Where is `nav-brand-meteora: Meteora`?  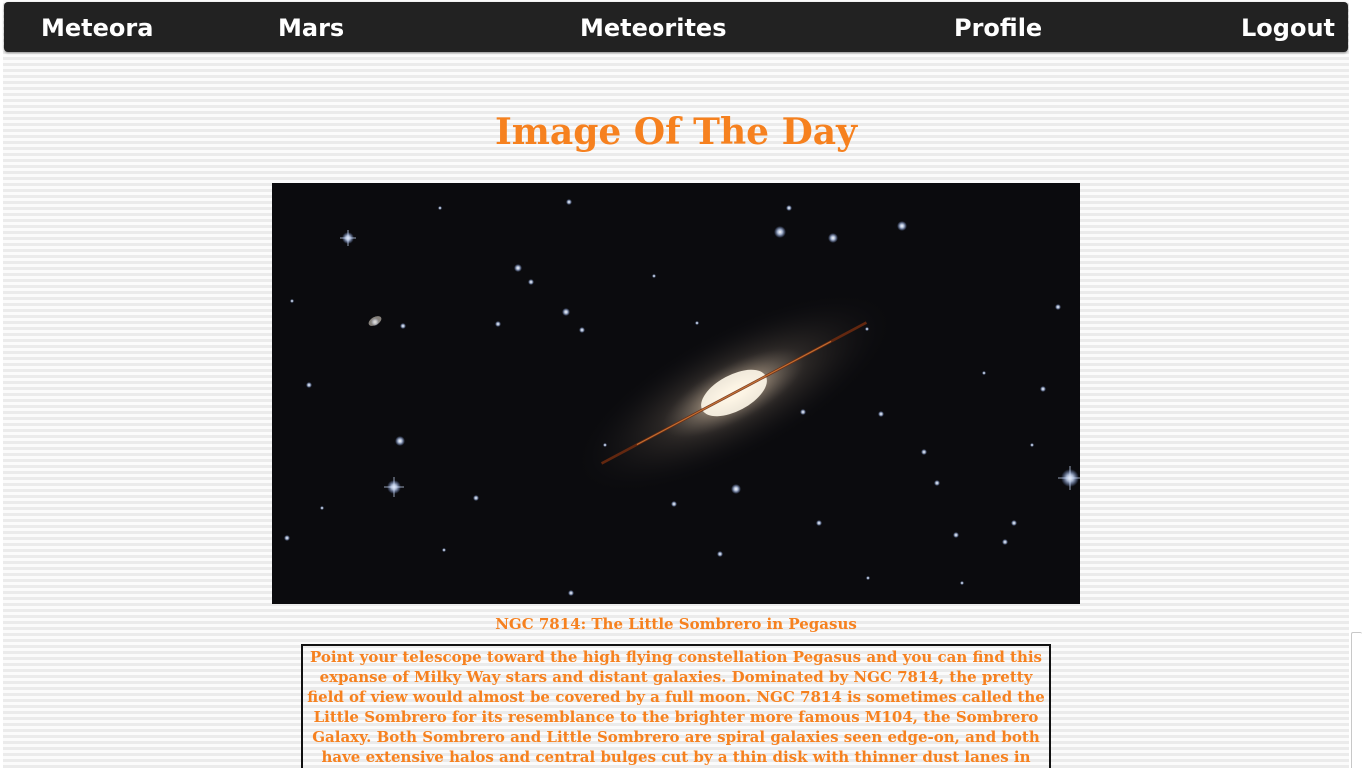 nav-brand-meteora: Meteora is located at coordinates (97, 27).